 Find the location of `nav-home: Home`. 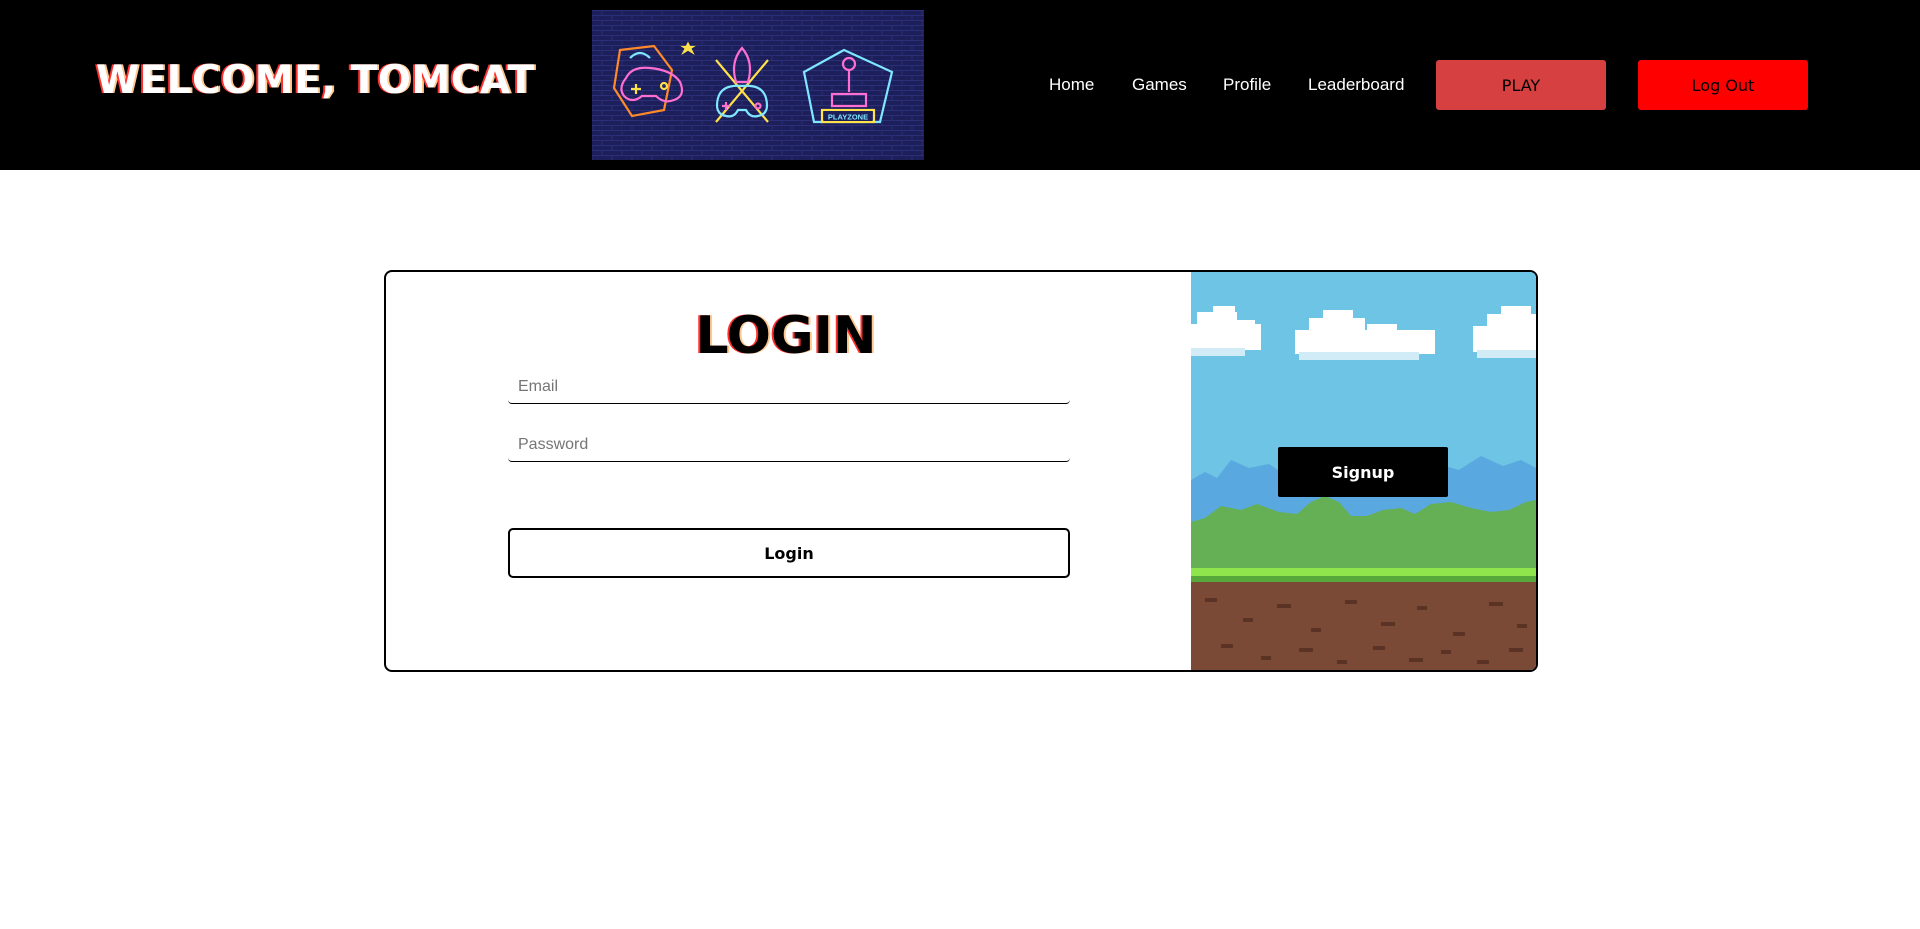

nav-home: Home is located at coordinates (1071, 85).